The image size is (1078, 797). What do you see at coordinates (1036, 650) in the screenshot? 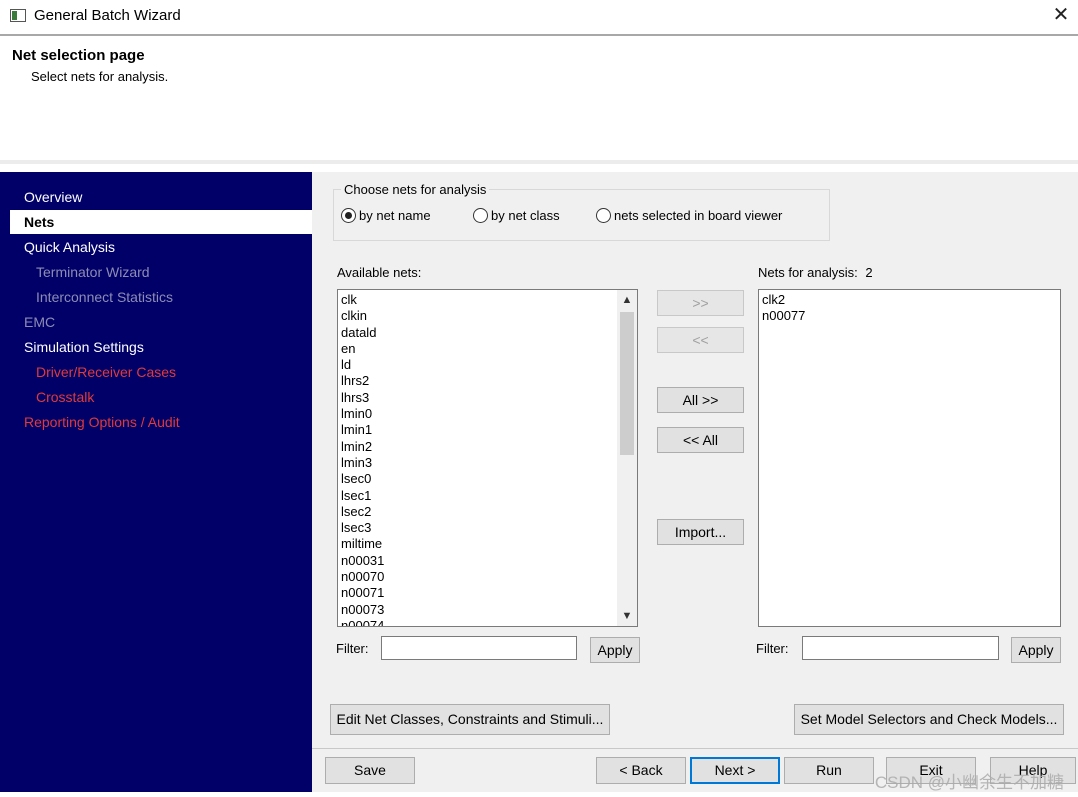
I see `analysis-apply-button: Apply` at bounding box center [1036, 650].